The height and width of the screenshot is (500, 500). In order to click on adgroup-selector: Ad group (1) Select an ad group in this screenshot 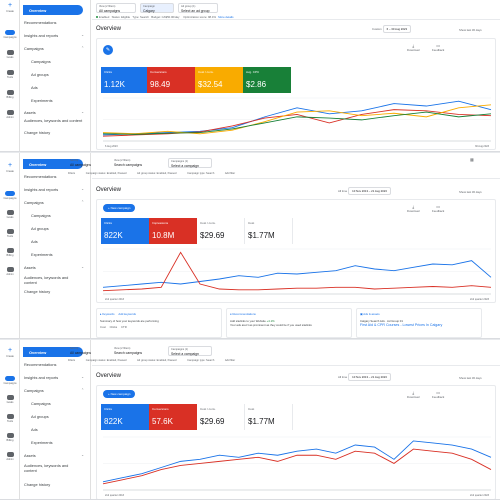, I will do `click(198, 8)`.